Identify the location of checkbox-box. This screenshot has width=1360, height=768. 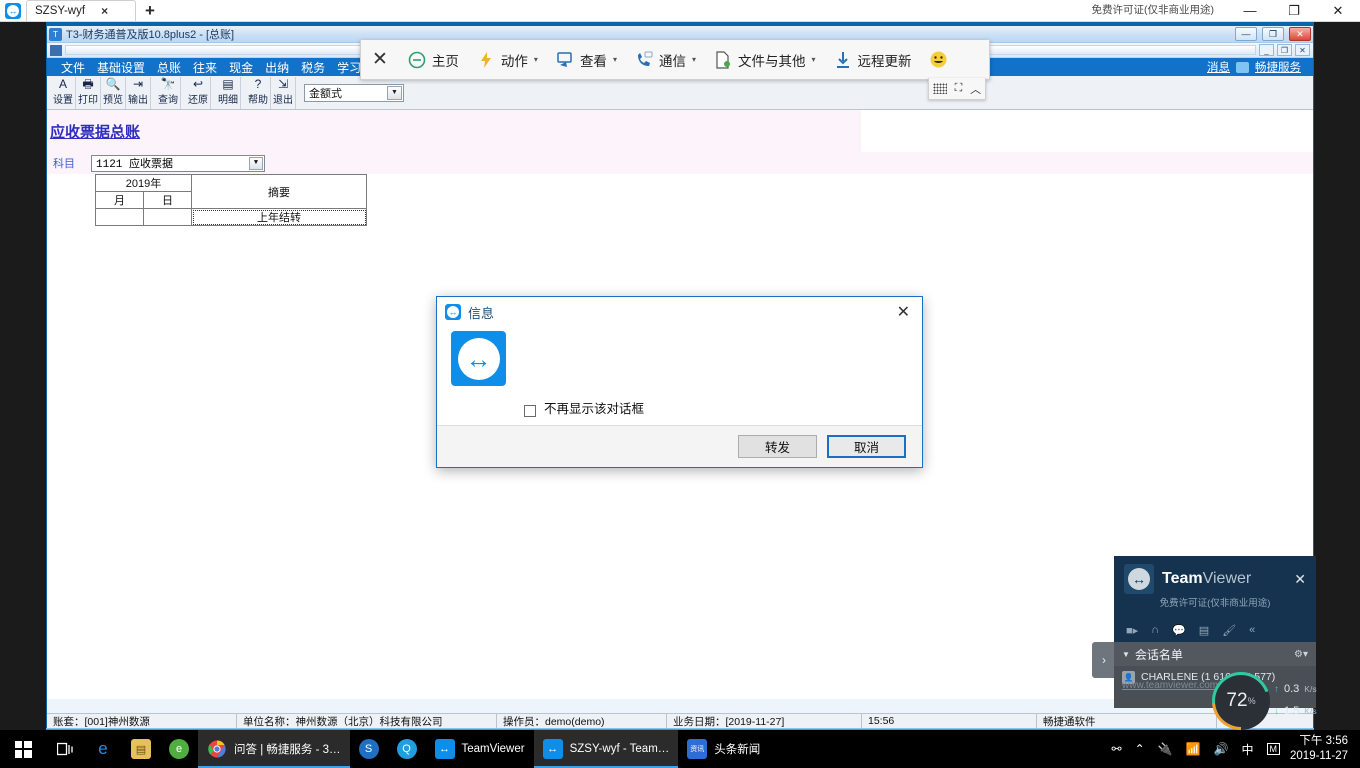
(530, 411).